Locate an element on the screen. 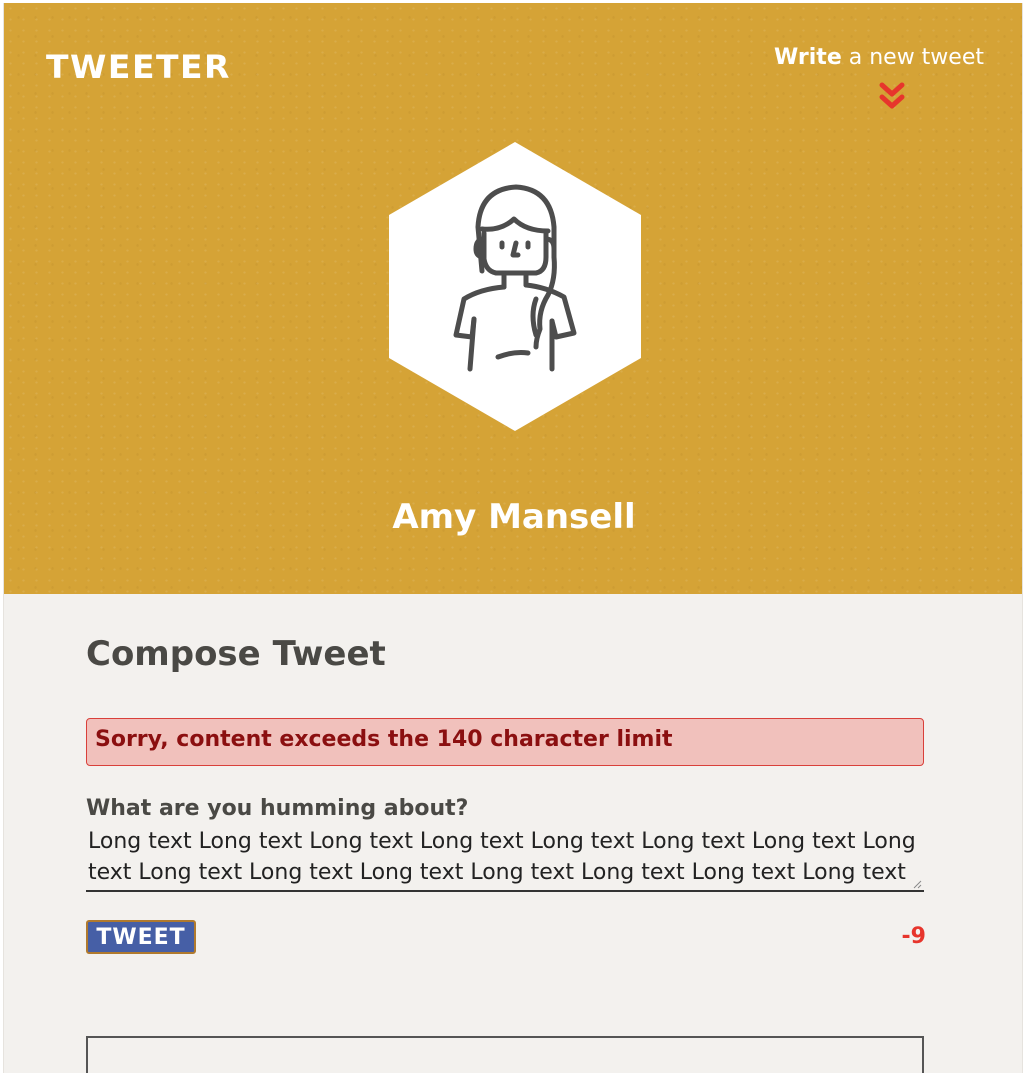  tweet-button: TWEET is located at coordinates (141, 937).